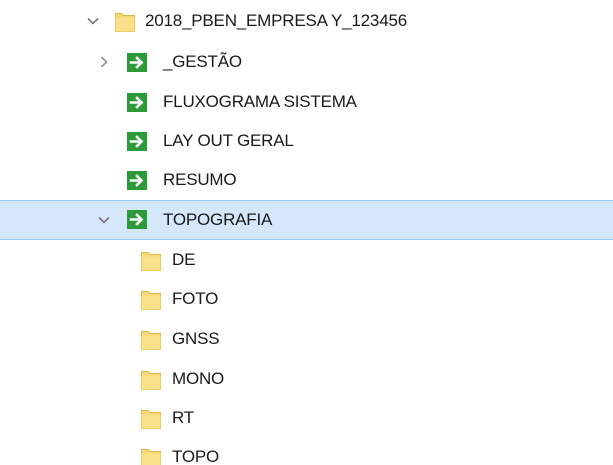 Image resolution: width=613 pixels, height=465 pixels. I want to click on tree-item-gestao: _GESTÃO, so click(306, 62).